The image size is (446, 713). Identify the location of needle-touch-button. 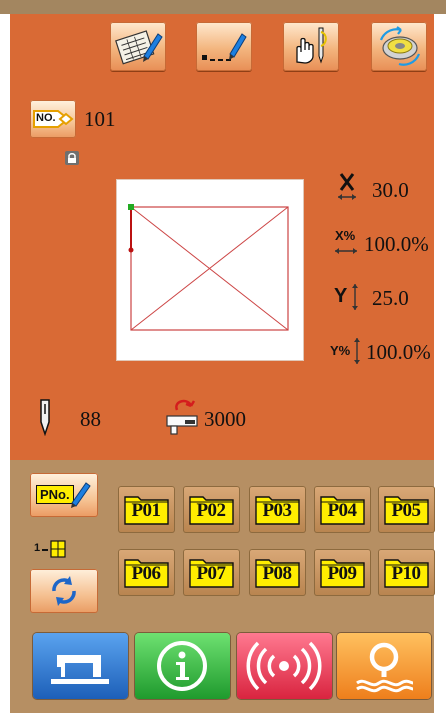
(311, 46).